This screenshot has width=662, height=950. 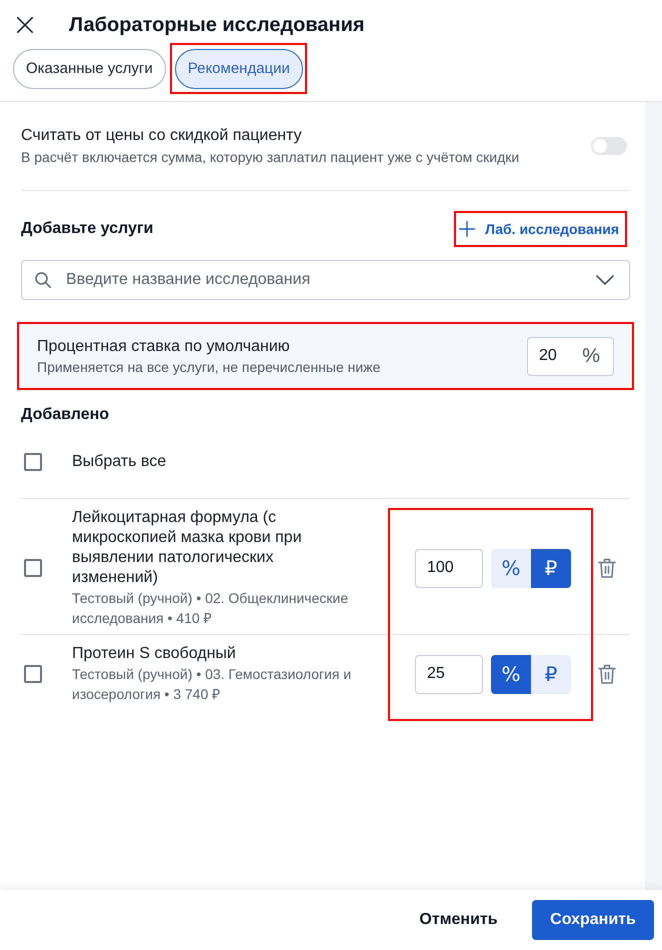 What do you see at coordinates (591, 356) in the screenshot?
I see `unit-suffix: %` at bounding box center [591, 356].